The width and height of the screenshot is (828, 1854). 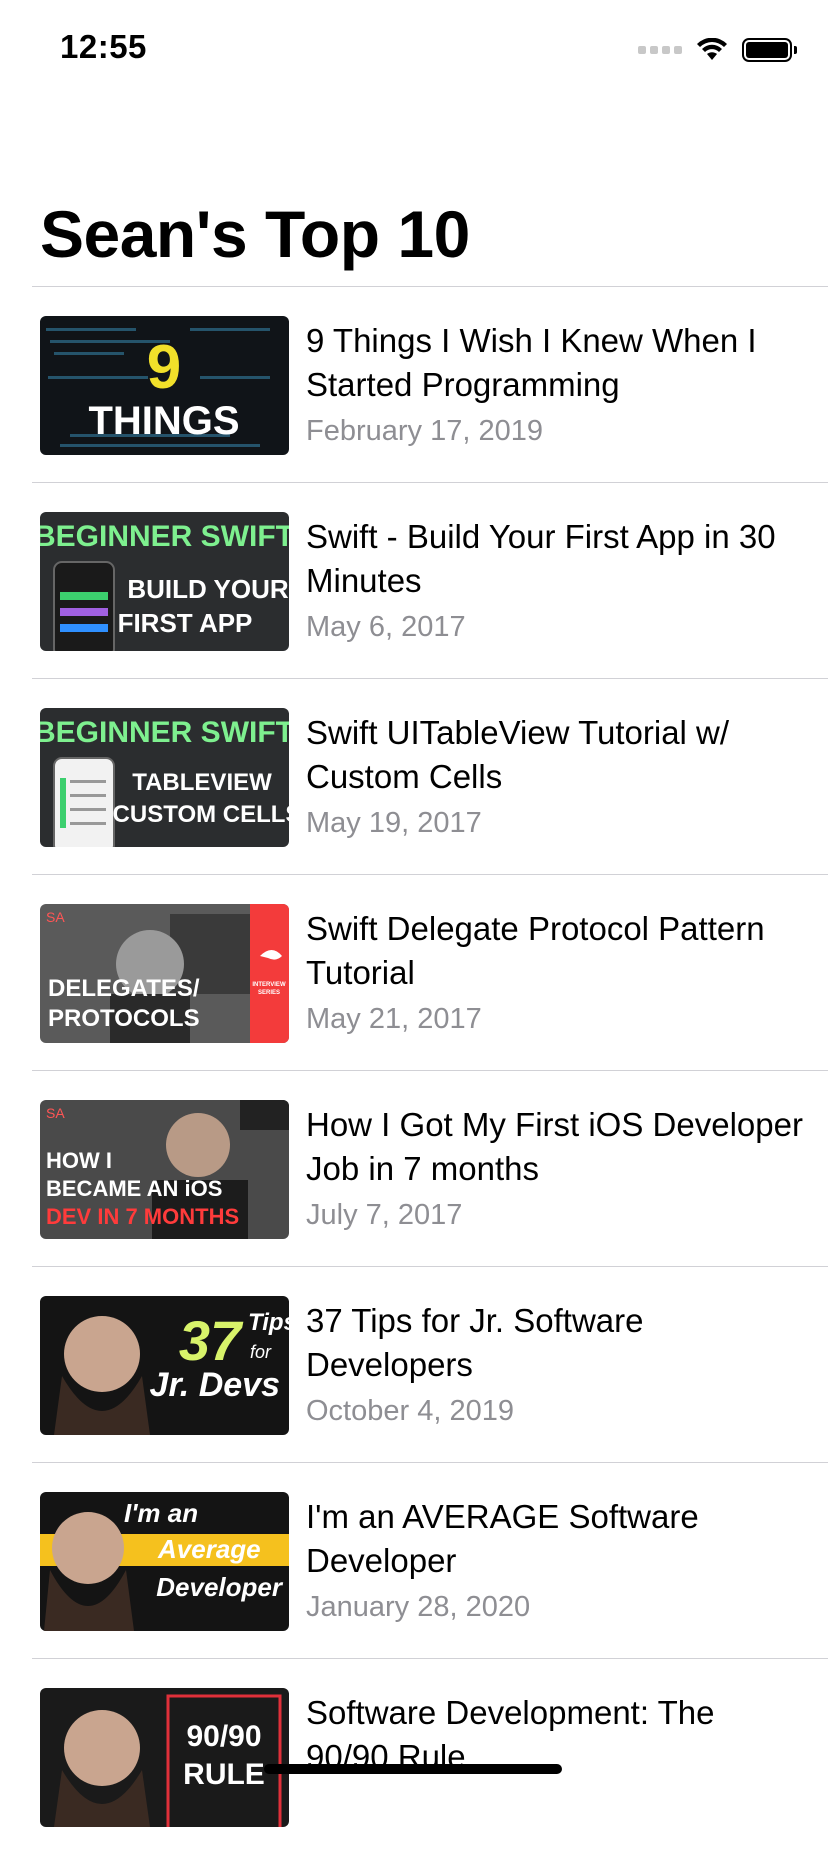 What do you see at coordinates (134, 1188) in the screenshot?
I see `thumb-text: BECAME AN iOS` at bounding box center [134, 1188].